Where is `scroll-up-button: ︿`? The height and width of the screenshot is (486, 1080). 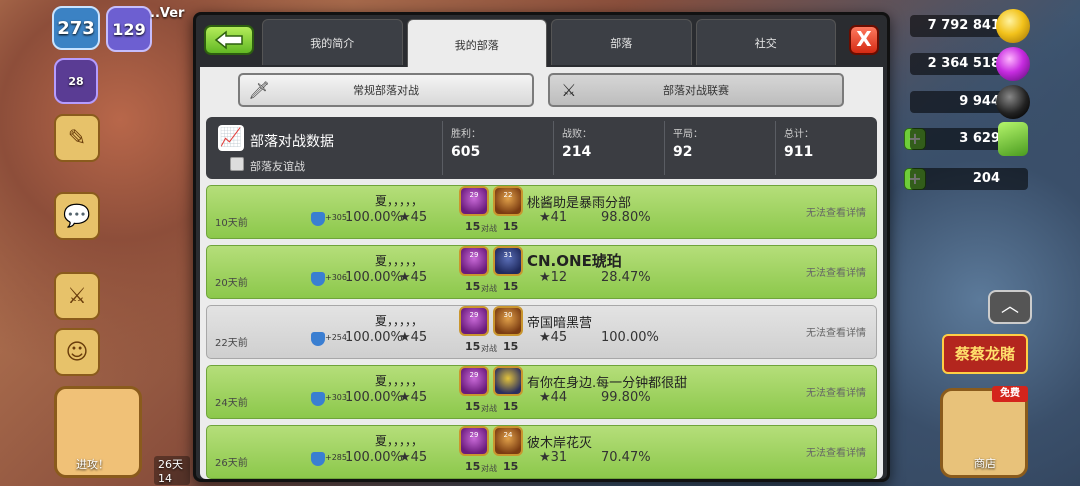 scroll-up-button: ︿ is located at coordinates (1010, 307).